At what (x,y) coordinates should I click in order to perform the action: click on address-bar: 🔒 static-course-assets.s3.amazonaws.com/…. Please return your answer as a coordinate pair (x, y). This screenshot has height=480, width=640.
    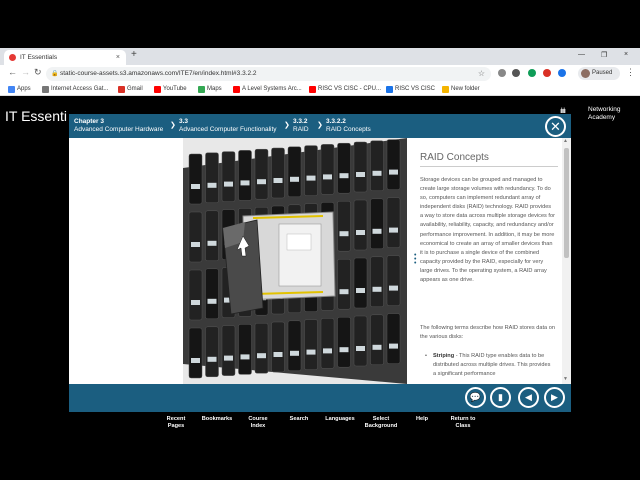
    Looking at the image, I should click on (268, 74).